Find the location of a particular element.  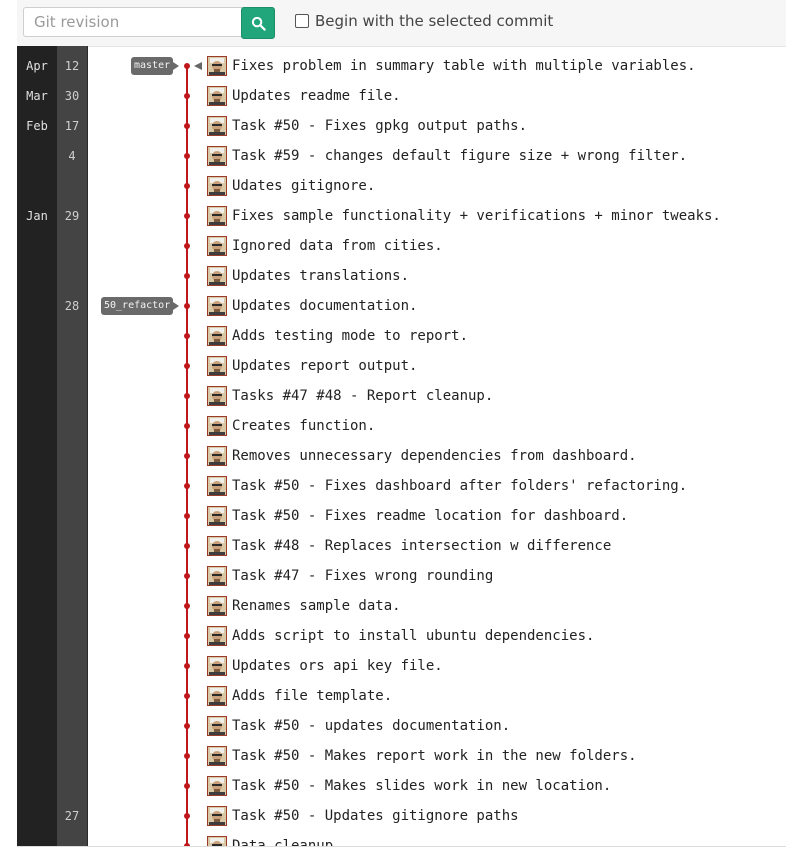

commit-message: Adds testing mode to report. is located at coordinates (350, 336).